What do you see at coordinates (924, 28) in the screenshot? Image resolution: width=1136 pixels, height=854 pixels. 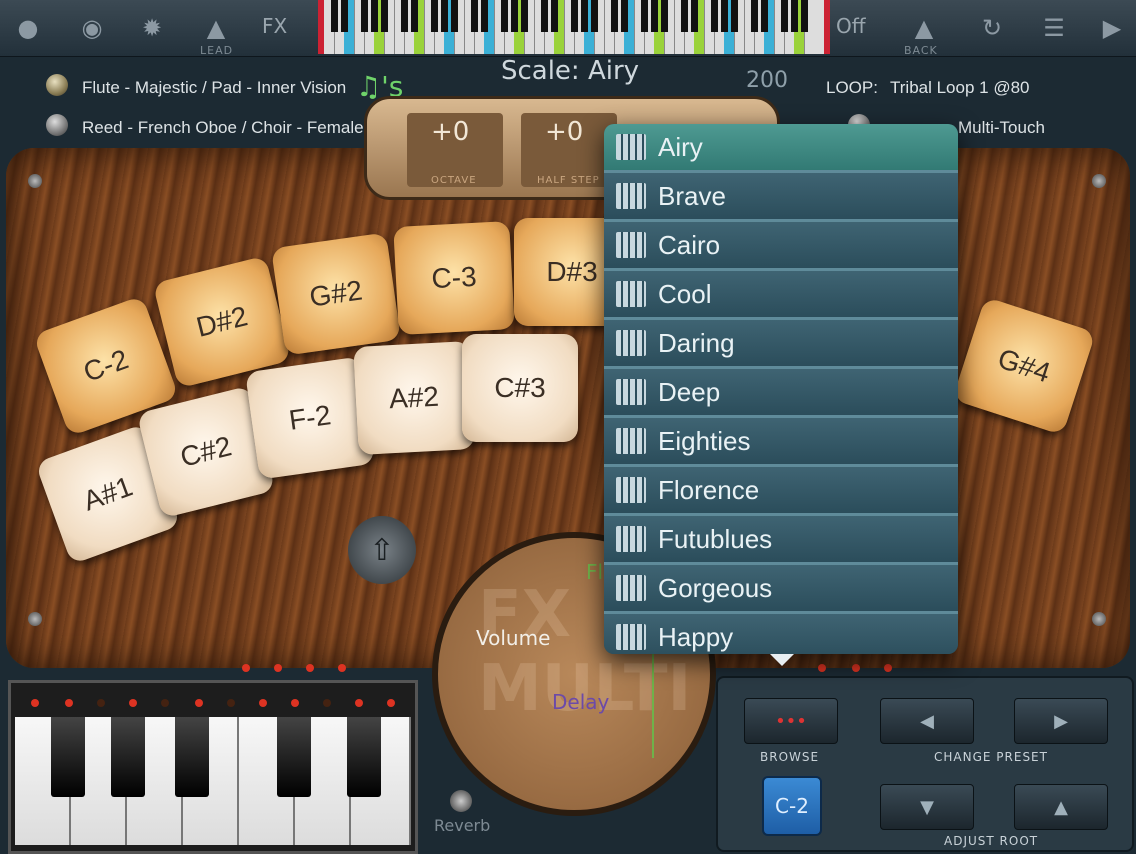 I see `back-up-arrow-icon: ▲` at bounding box center [924, 28].